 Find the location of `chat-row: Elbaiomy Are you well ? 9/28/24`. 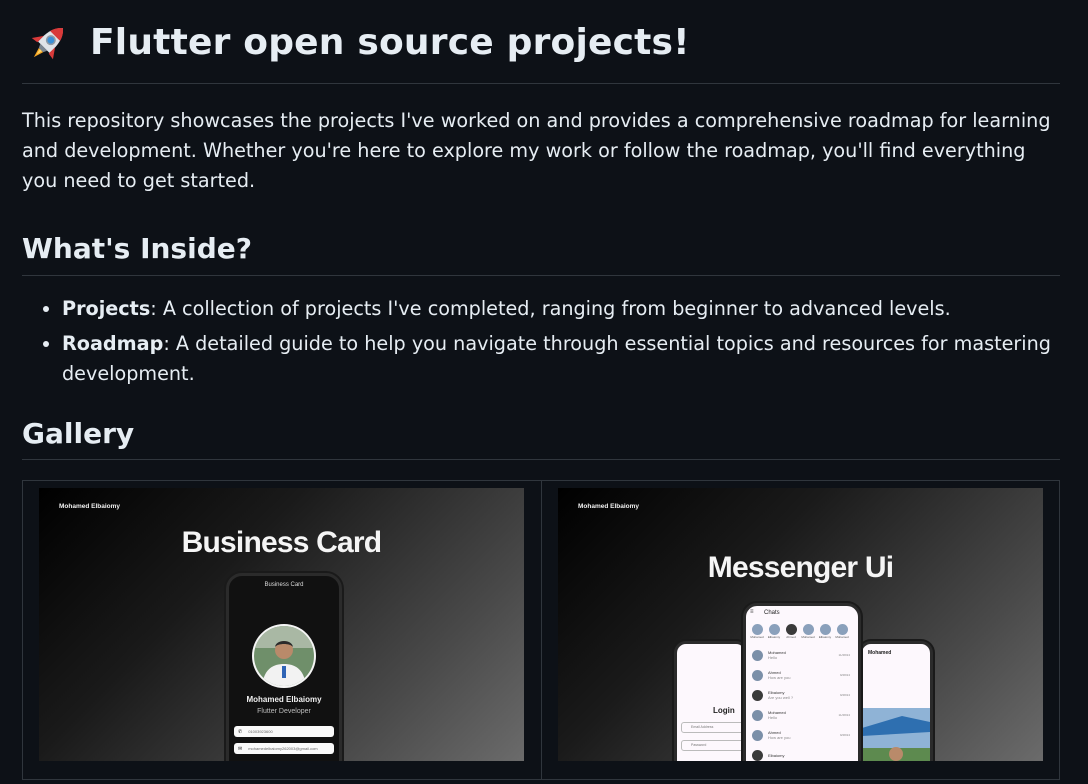

chat-row: Elbaiomy Are you well ? 9/28/24 is located at coordinates (801, 695).